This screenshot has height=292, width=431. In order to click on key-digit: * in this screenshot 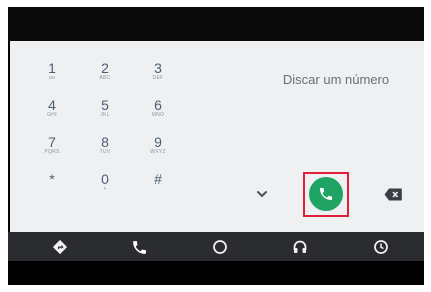, I will do `click(52, 179)`.